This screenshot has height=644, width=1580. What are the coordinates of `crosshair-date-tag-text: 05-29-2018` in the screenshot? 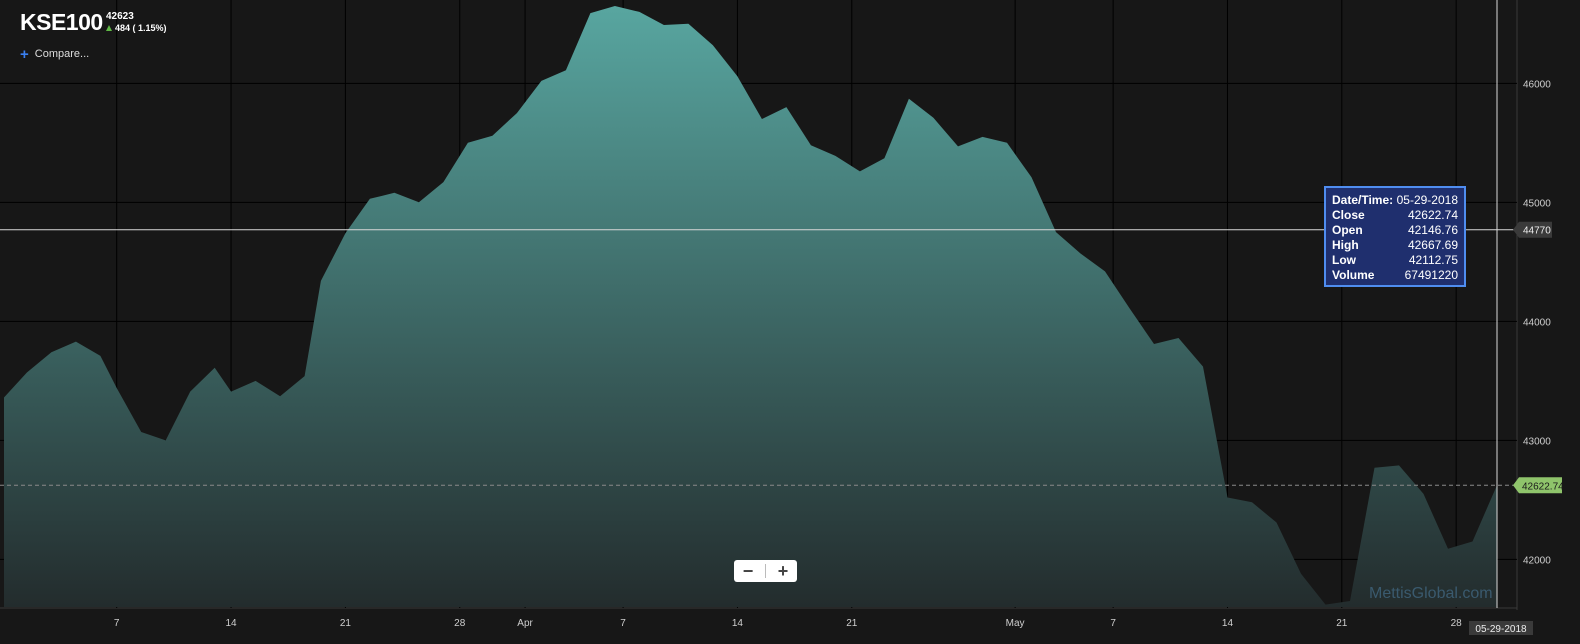 It's located at (1501, 629).